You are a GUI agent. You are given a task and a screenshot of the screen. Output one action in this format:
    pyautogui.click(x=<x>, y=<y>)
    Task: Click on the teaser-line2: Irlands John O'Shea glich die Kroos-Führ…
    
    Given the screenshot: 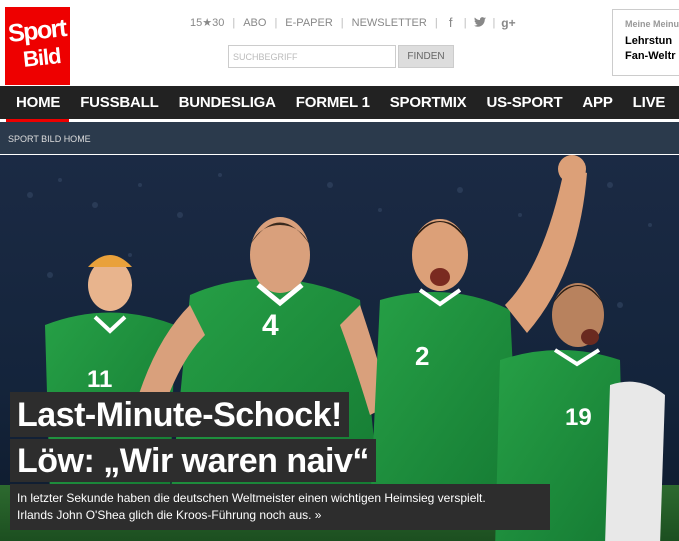 What is the action you would take?
    pyautogui.click(x=169, y=515)
    